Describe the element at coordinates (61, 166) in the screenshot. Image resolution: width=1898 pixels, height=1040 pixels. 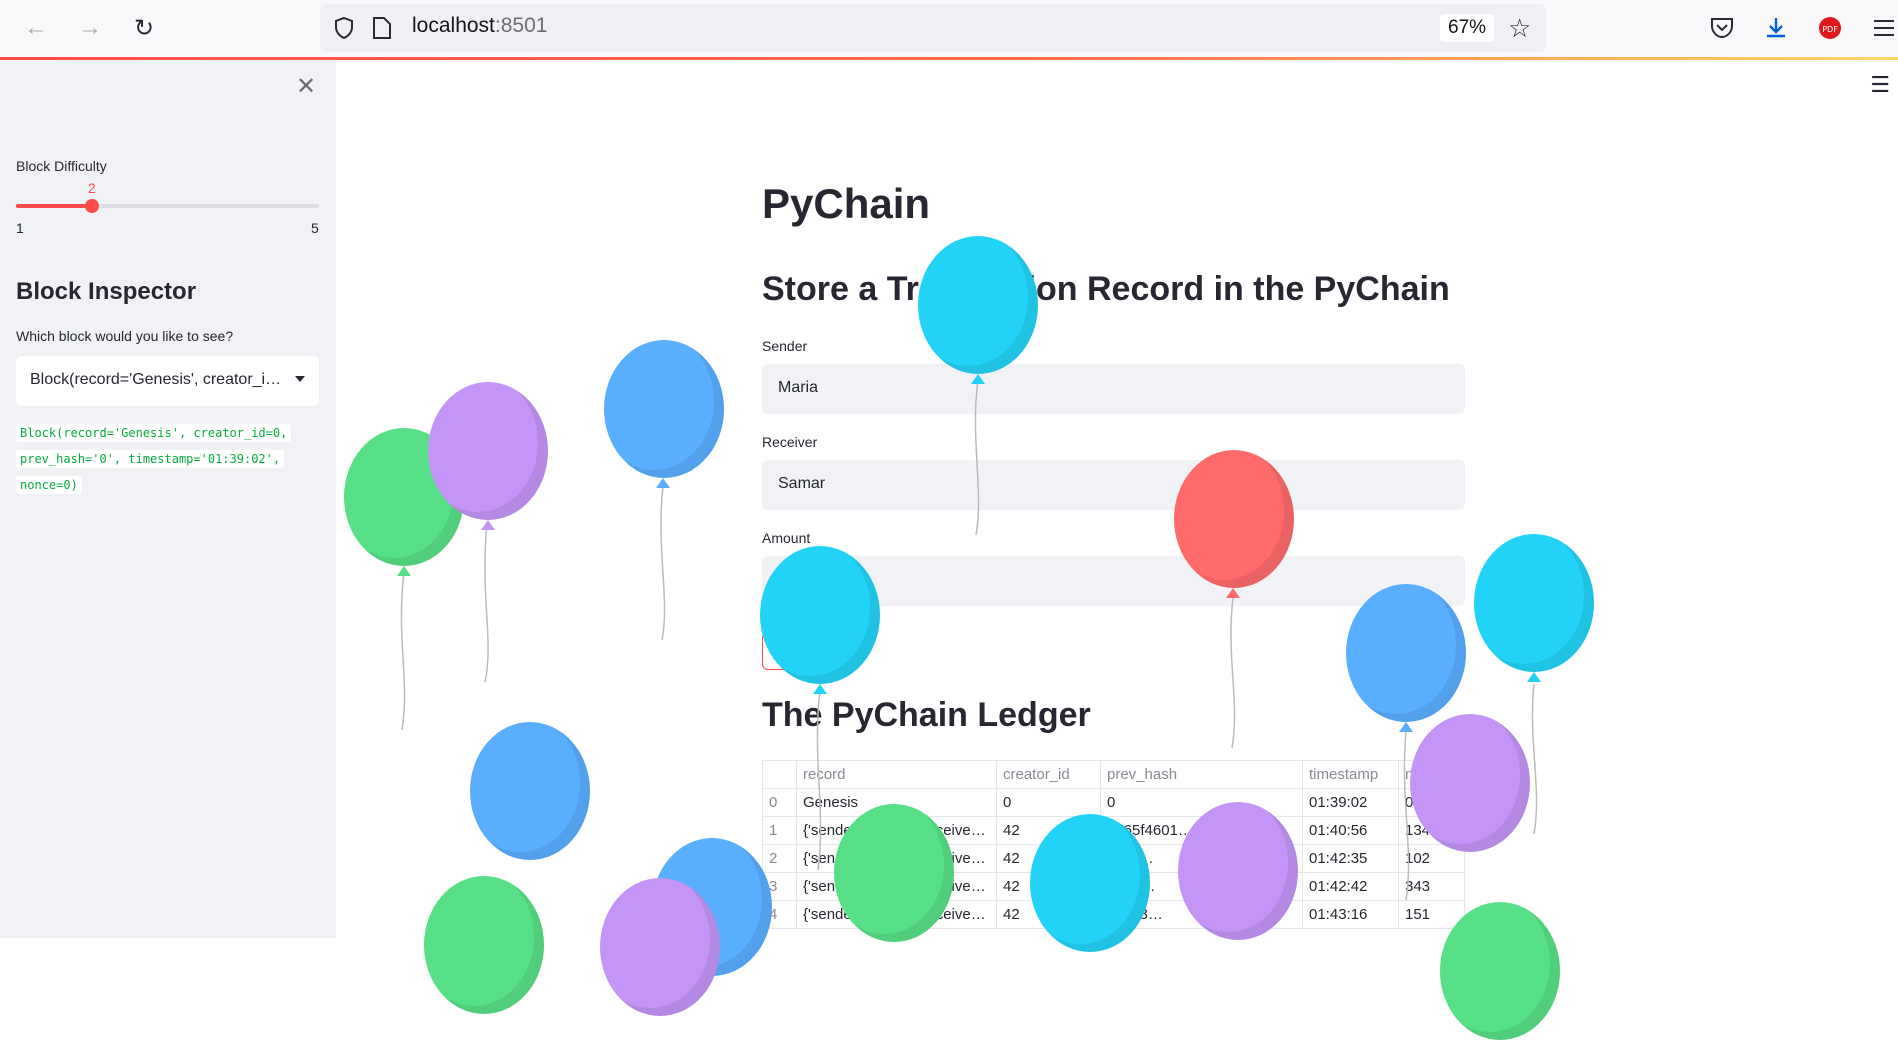
I see `slider-label: Block Difficulty` at that location.